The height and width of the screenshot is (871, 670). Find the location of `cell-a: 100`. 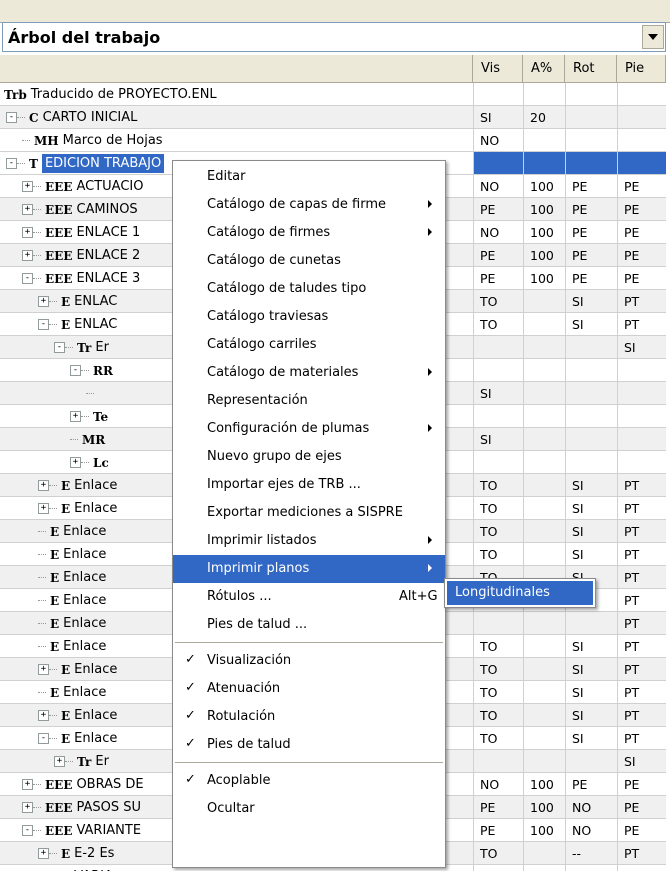

cell-a: 100 is located at coordinates (544, 255).